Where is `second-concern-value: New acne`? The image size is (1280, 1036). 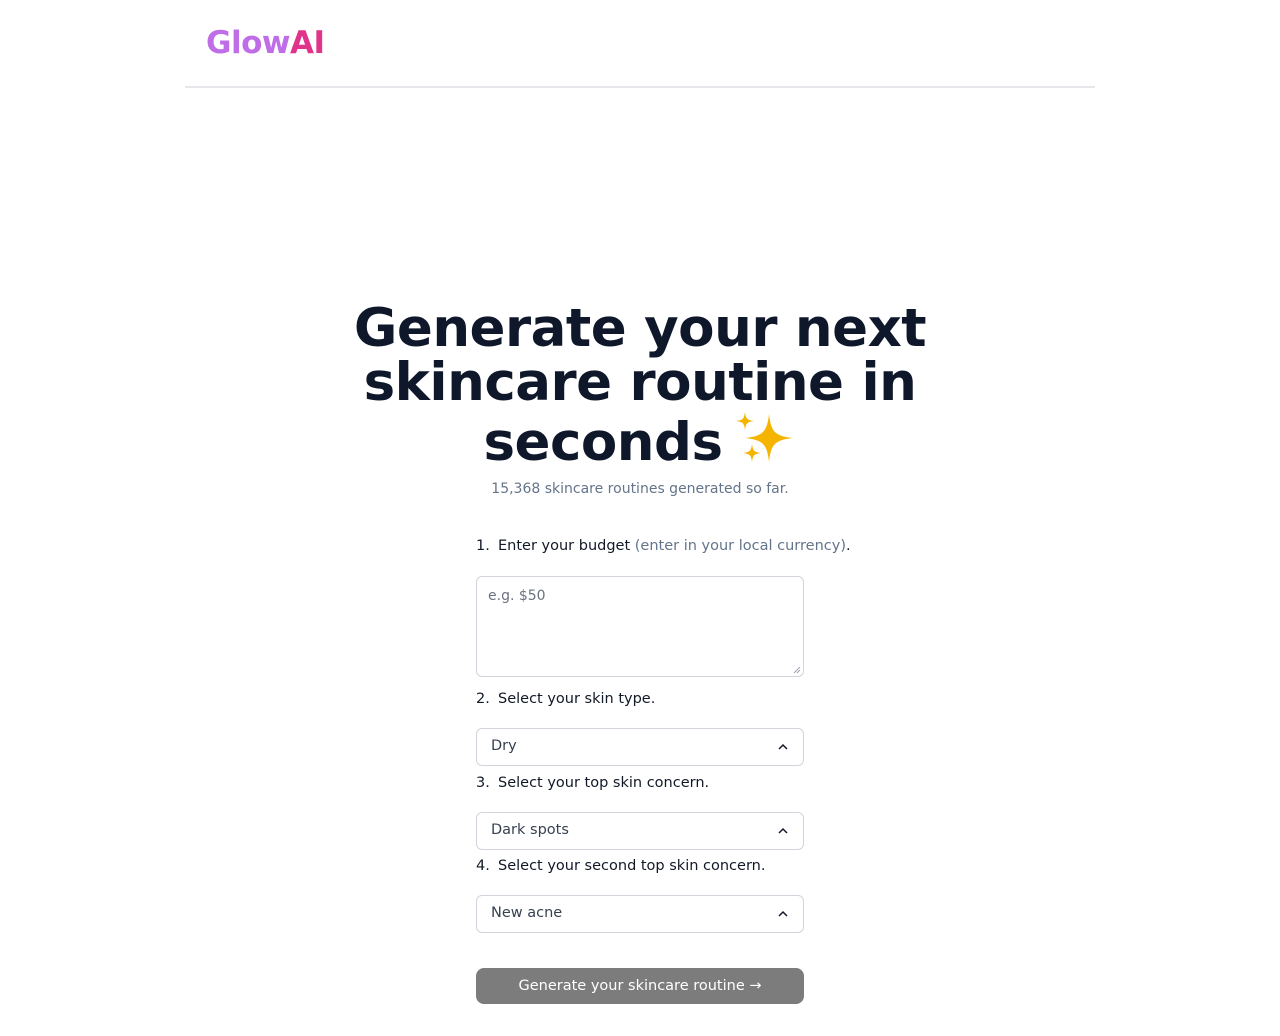
second-concern-value: New acne is located at coordinates (527, 913).